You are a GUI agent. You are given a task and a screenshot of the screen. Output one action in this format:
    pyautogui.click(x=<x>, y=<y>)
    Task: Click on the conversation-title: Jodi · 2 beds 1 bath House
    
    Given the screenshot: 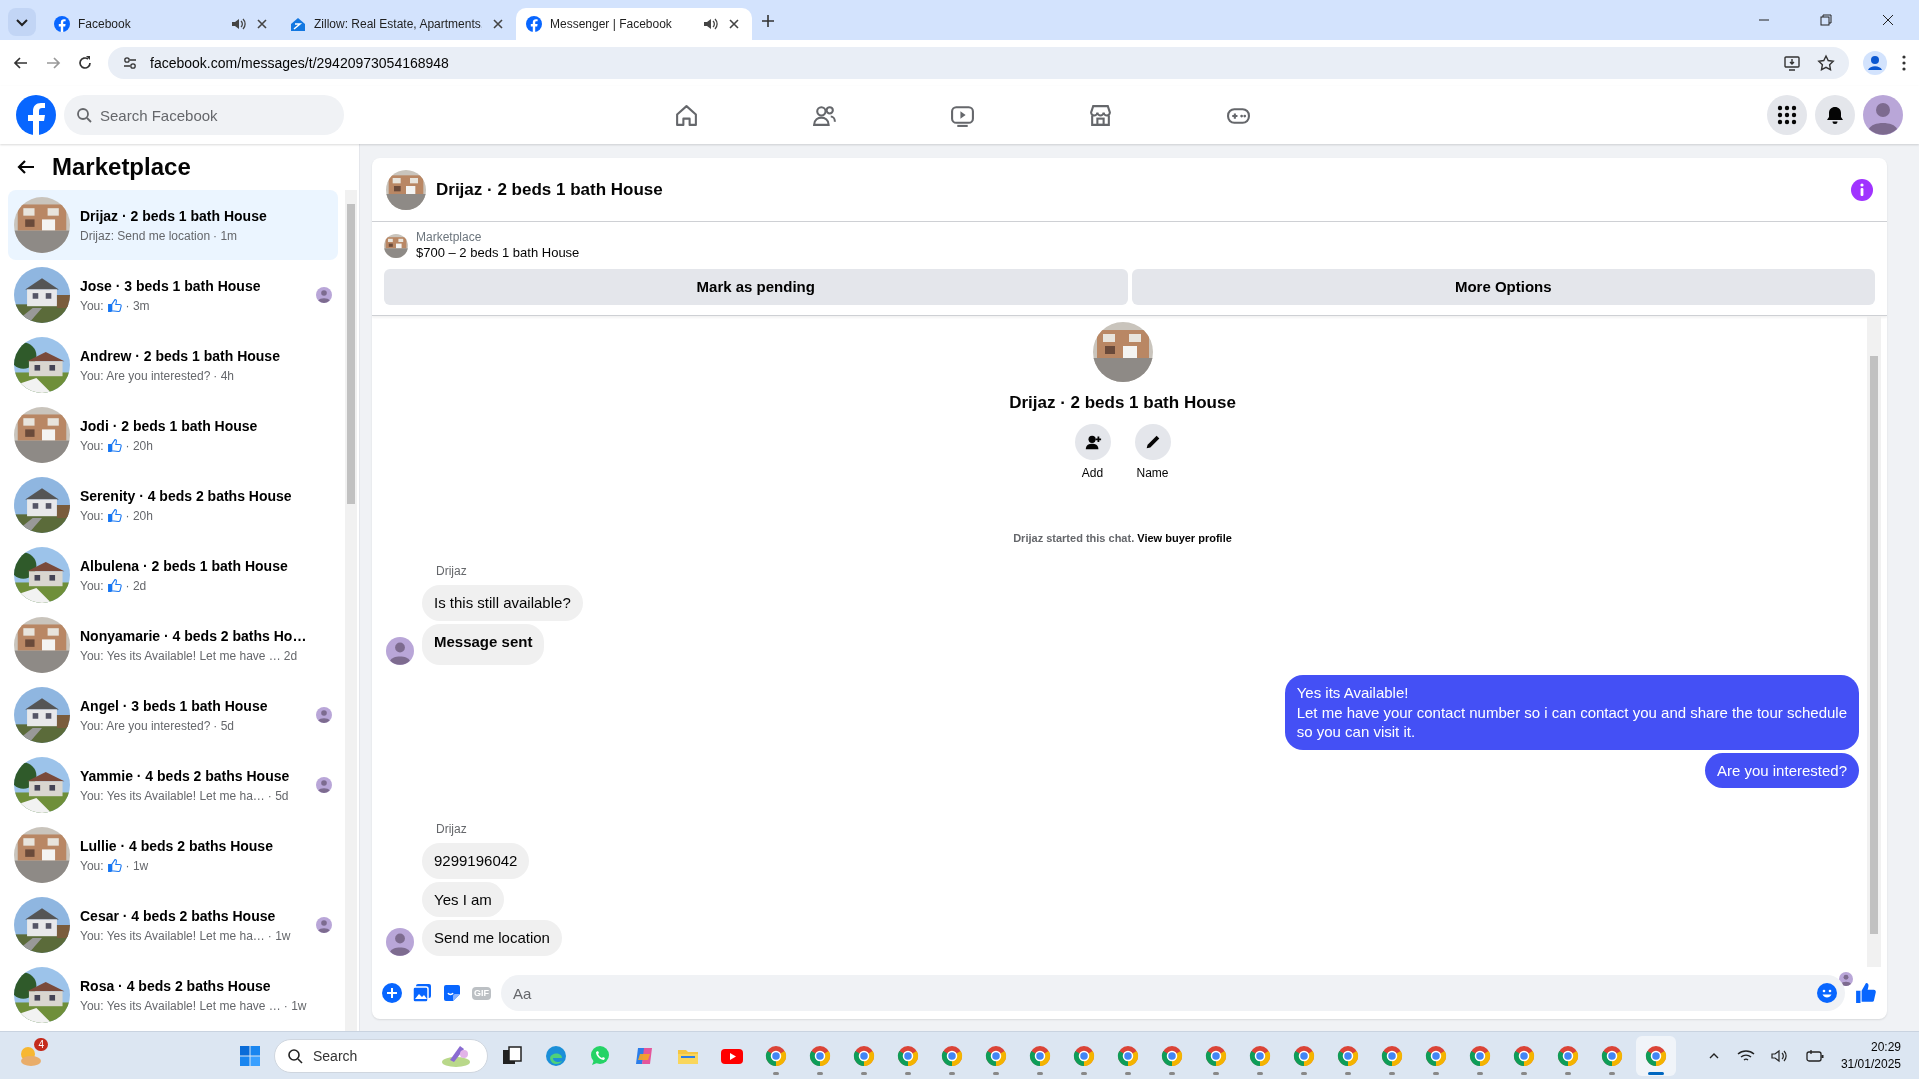 What is the action you would take?
    pyautogui.click(x=169, y=426)
    